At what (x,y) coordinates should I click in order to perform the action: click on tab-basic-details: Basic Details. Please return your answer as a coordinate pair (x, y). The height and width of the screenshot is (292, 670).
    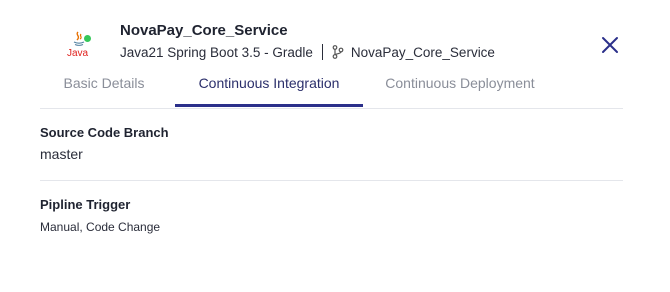
    Looking at the image, I should click on (104, 88).